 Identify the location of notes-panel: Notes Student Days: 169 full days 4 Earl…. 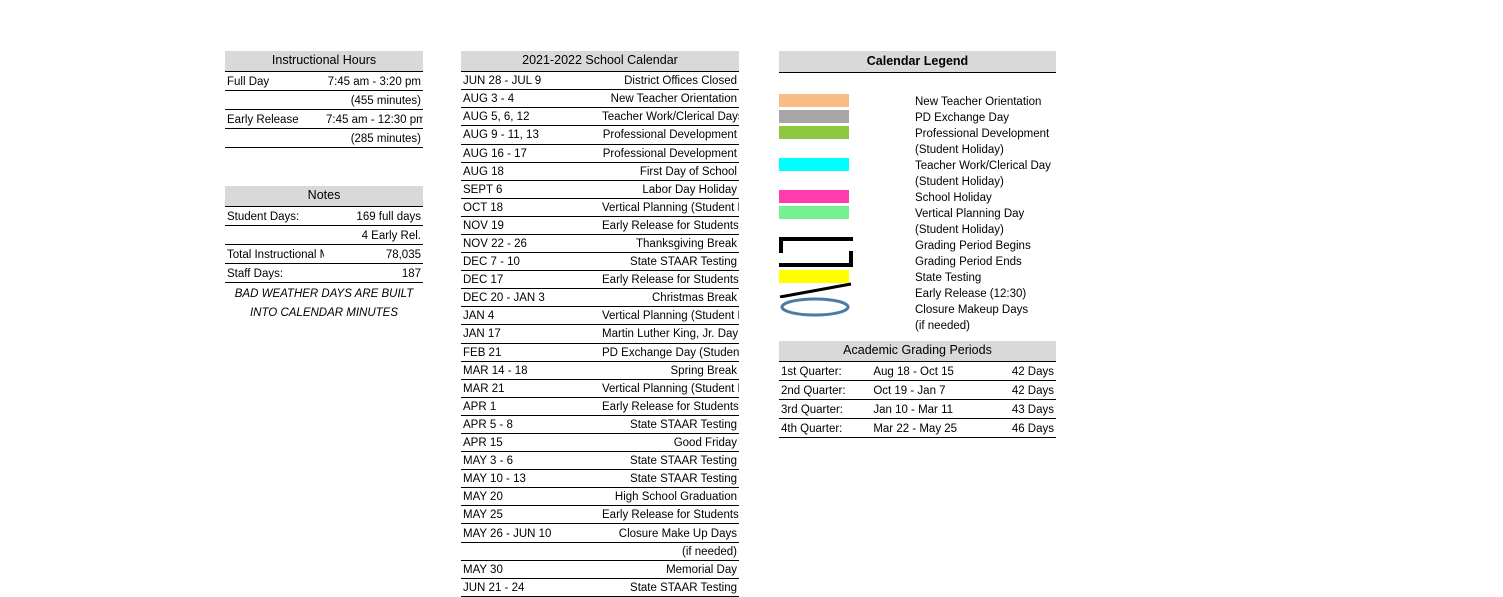
(324, 253).